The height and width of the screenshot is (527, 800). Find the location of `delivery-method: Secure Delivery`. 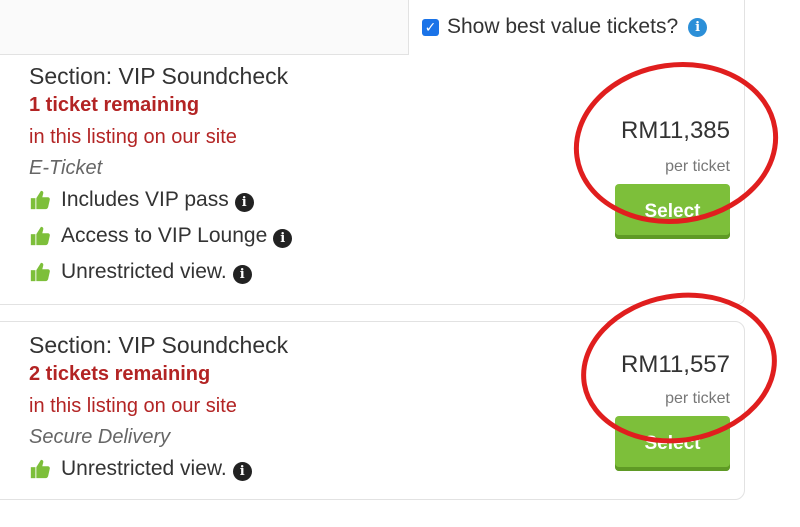

delivery-method: Secure Delivery is located at coordinates (100, 437).